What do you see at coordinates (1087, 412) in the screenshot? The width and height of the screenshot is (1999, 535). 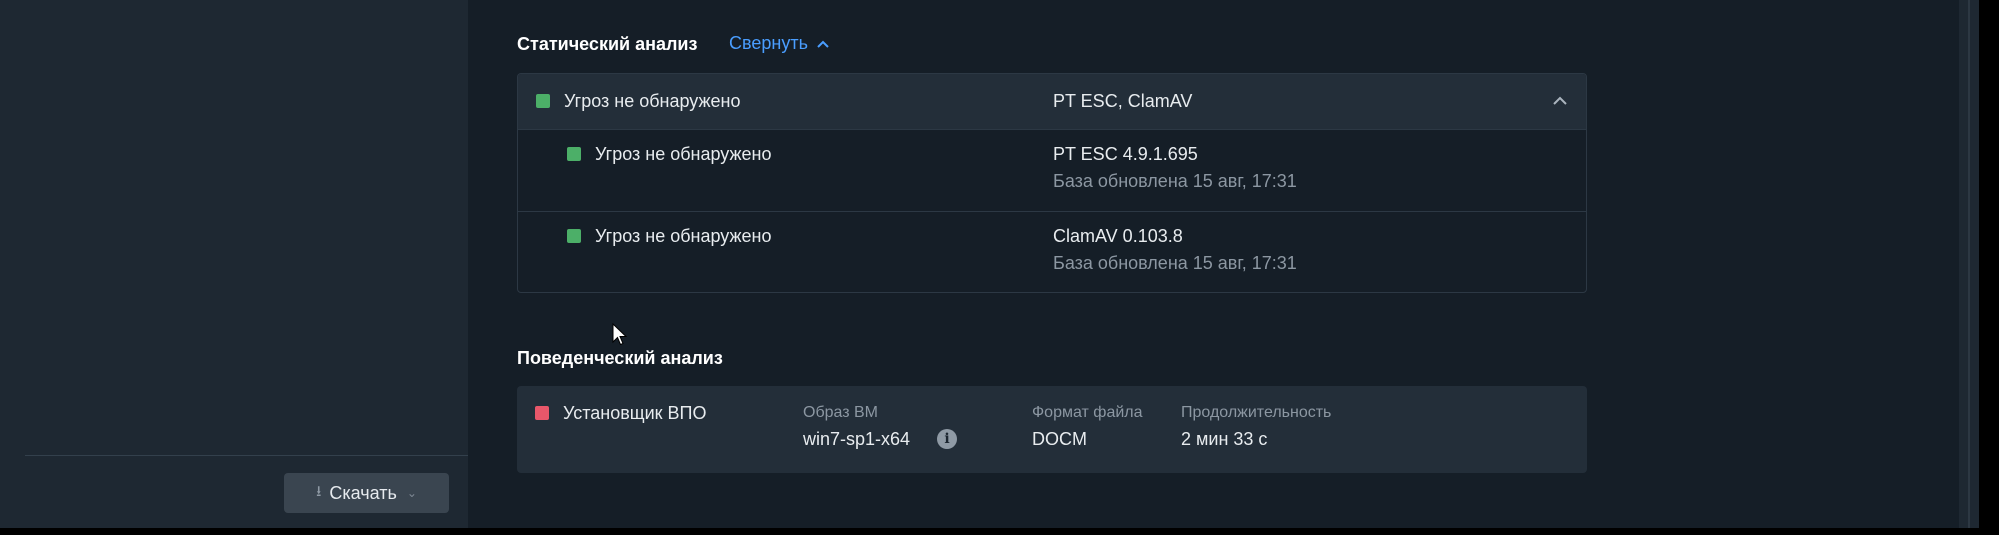 I see `file-format-label: Формат файла` at bounding box center [1087, 412].